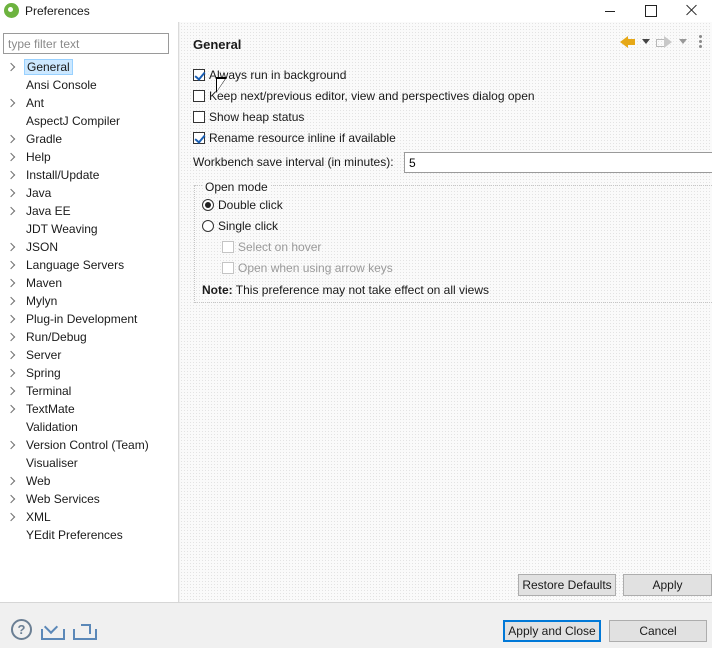  What do you see at coordinates (208, 205) in the screenshot?
I see `double-click-radio` at bounding box center [208, 205].